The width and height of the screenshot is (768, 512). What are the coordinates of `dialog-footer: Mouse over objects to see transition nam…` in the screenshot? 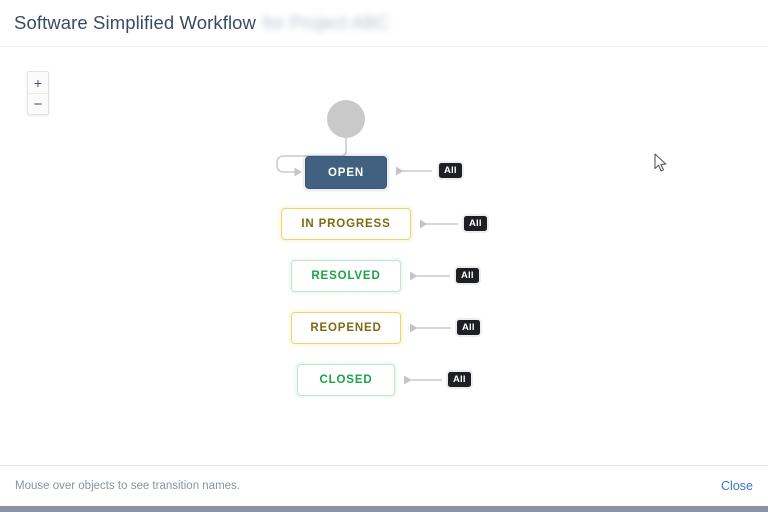 It's located at (384, 485).